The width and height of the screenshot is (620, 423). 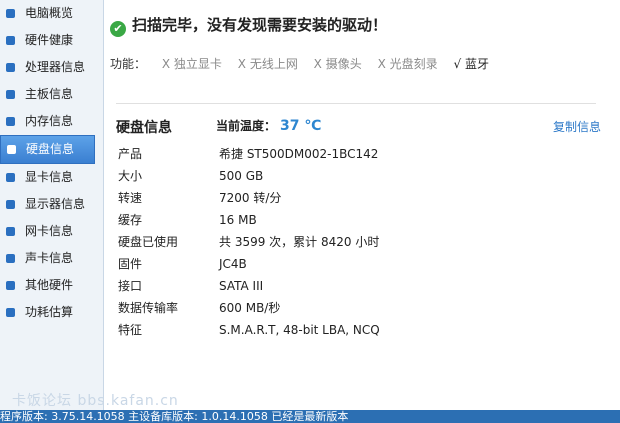 What do you see at coordinates (130, 176) in the screenshot?
I see `info-key: 大小` at bounding box center [130, 176].